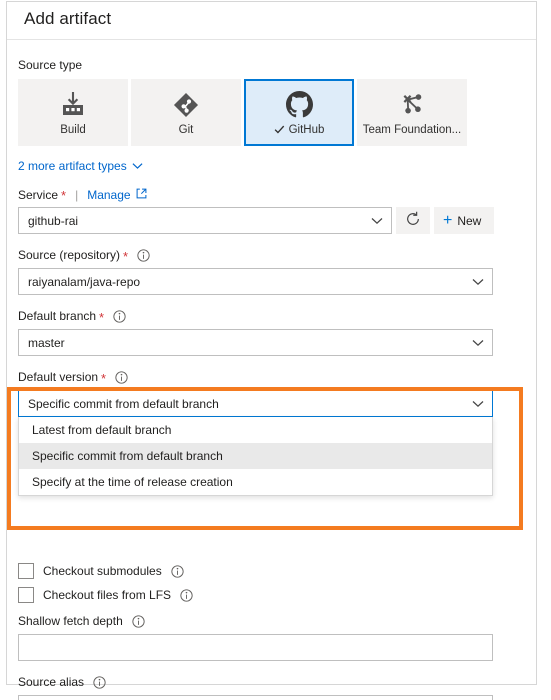  Describe the element at coordinates (306, 129) in the screenshot. I see `source-type-tile-label: GitHub` at that location.